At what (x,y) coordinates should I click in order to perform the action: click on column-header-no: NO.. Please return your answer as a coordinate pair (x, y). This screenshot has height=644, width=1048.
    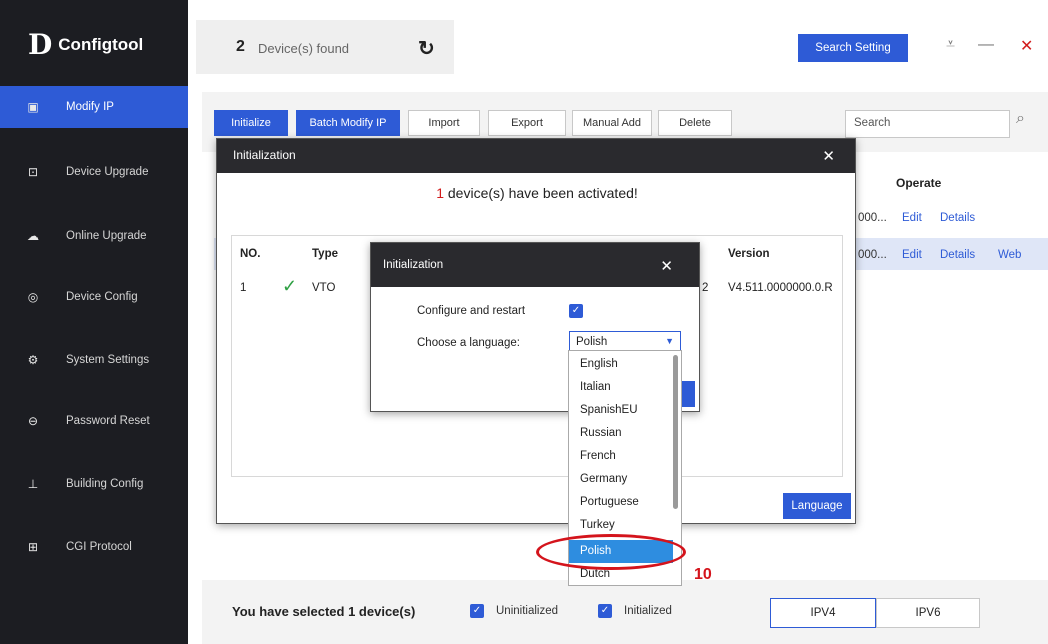
    Looking at the image, I should click on (250, 254).